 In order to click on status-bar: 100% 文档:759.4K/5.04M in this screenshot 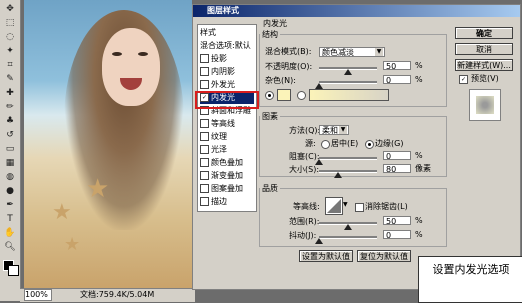, I will do `click(107, 295)`.